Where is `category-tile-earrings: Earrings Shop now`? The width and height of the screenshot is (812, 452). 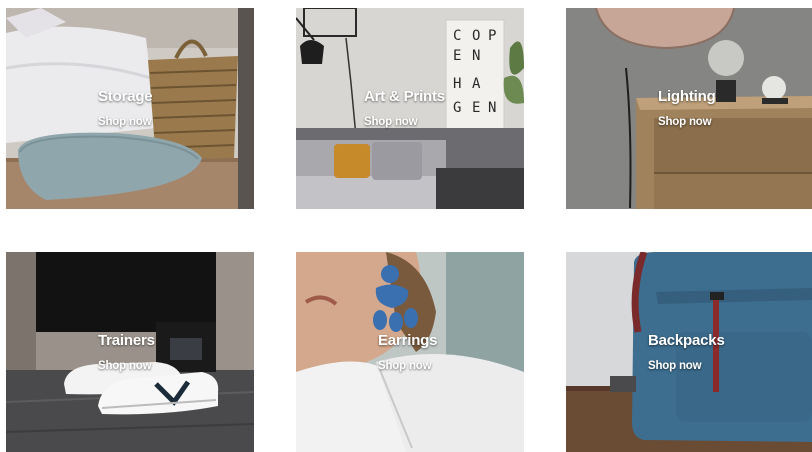 category-tile-earrings: Earrings Shop now is located at coordinates (410, 352).